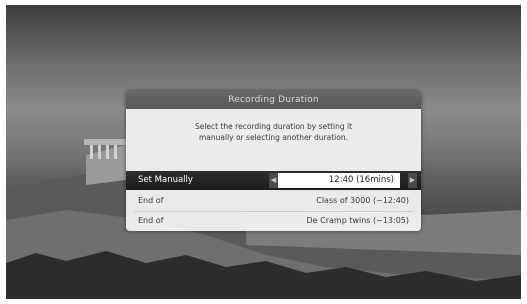 Image resolution: width=527 pixels, height=304 pixels. Describe the element at coordinates (273, 201) in the screenshot. I see `option-end-of-program: End of Class of 3000 (~12:40)` at that location.